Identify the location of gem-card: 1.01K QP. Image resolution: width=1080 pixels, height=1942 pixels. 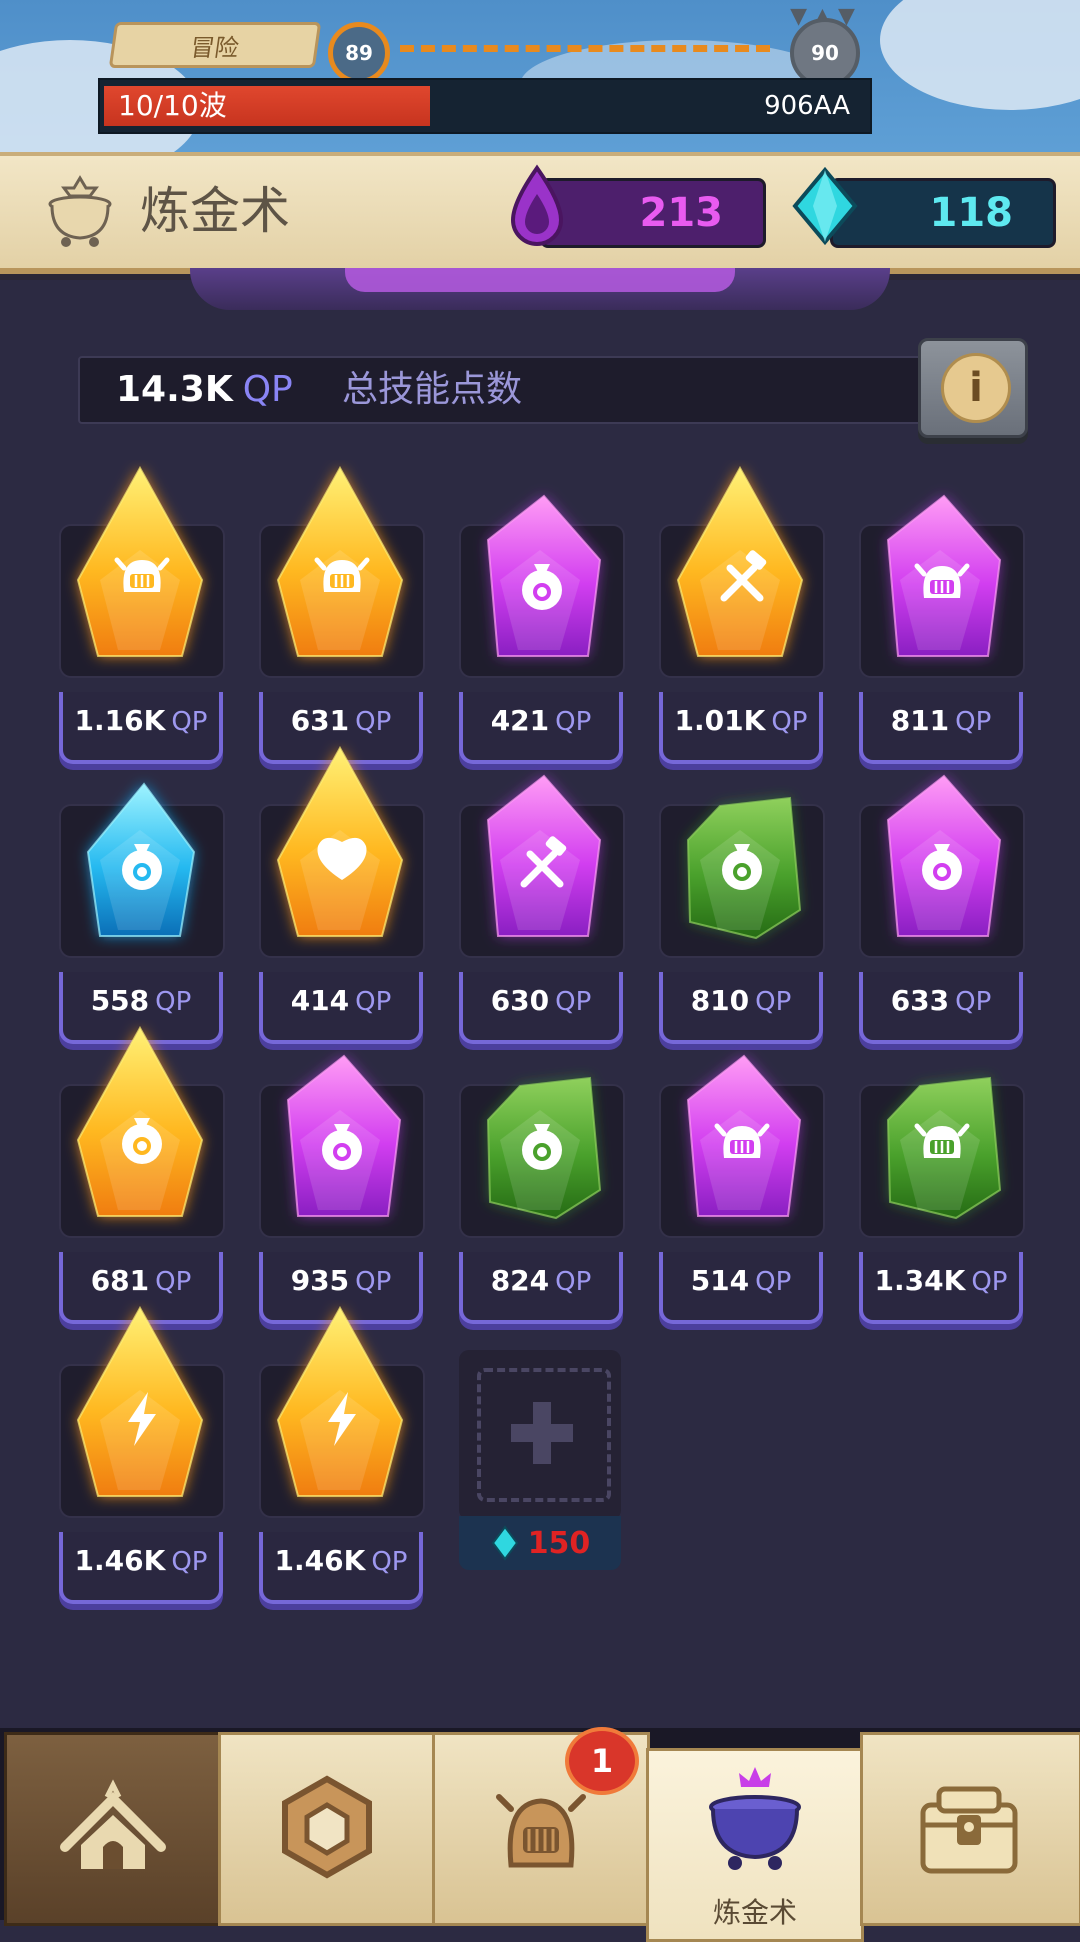
(740, 614).